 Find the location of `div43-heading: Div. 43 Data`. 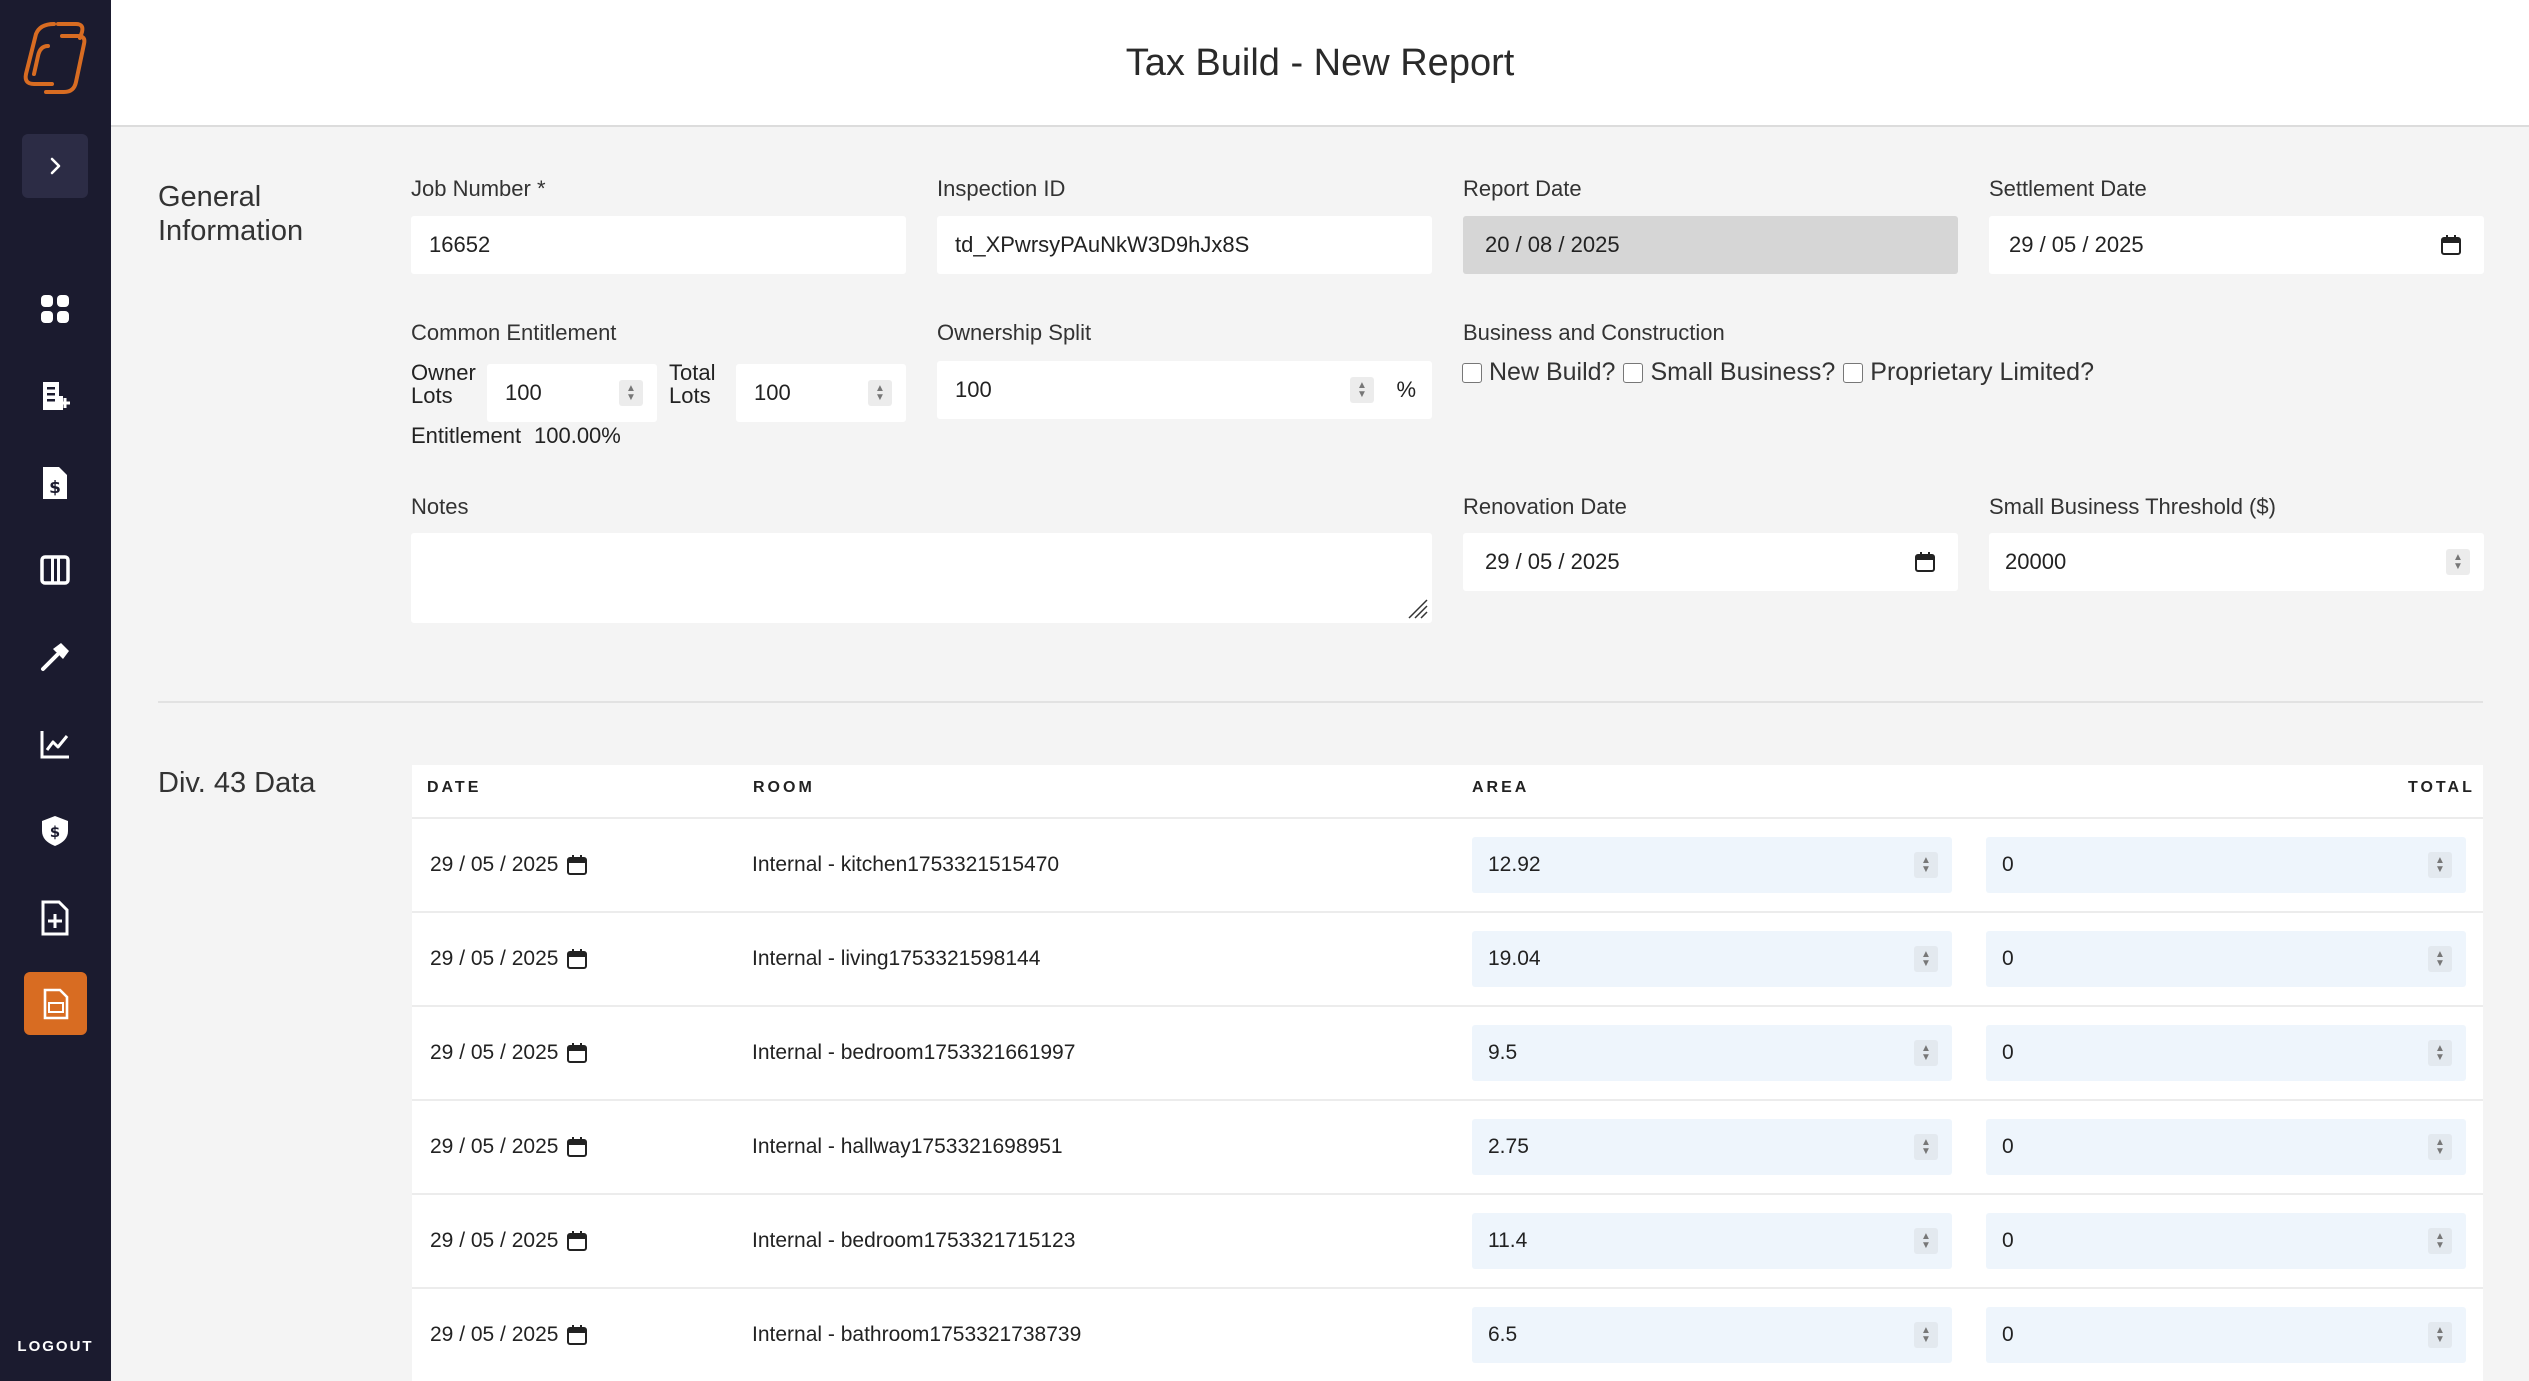

div43-heading: Div. 43 Data is located at coordinates (237, 783).